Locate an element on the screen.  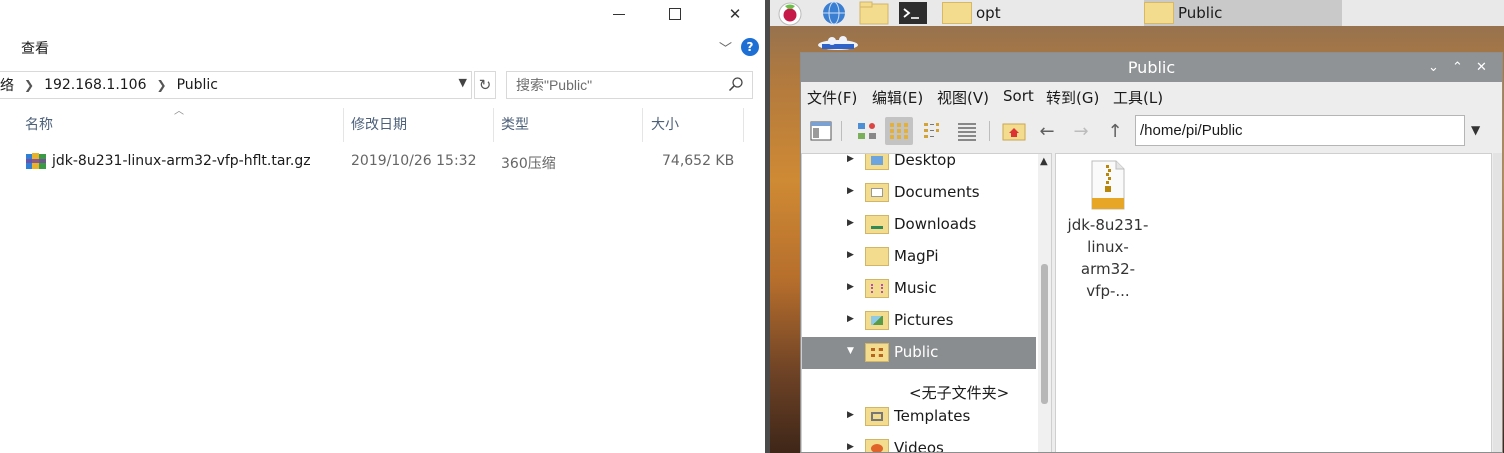
chevron-up-icon: ⌃ is located at coordinates (1457, 67).